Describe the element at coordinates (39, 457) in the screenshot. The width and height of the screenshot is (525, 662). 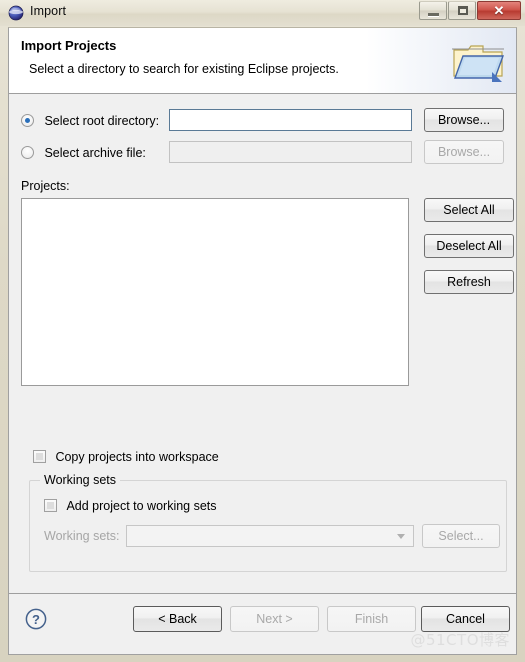
I see `copy-projects-checkbox` at that location.